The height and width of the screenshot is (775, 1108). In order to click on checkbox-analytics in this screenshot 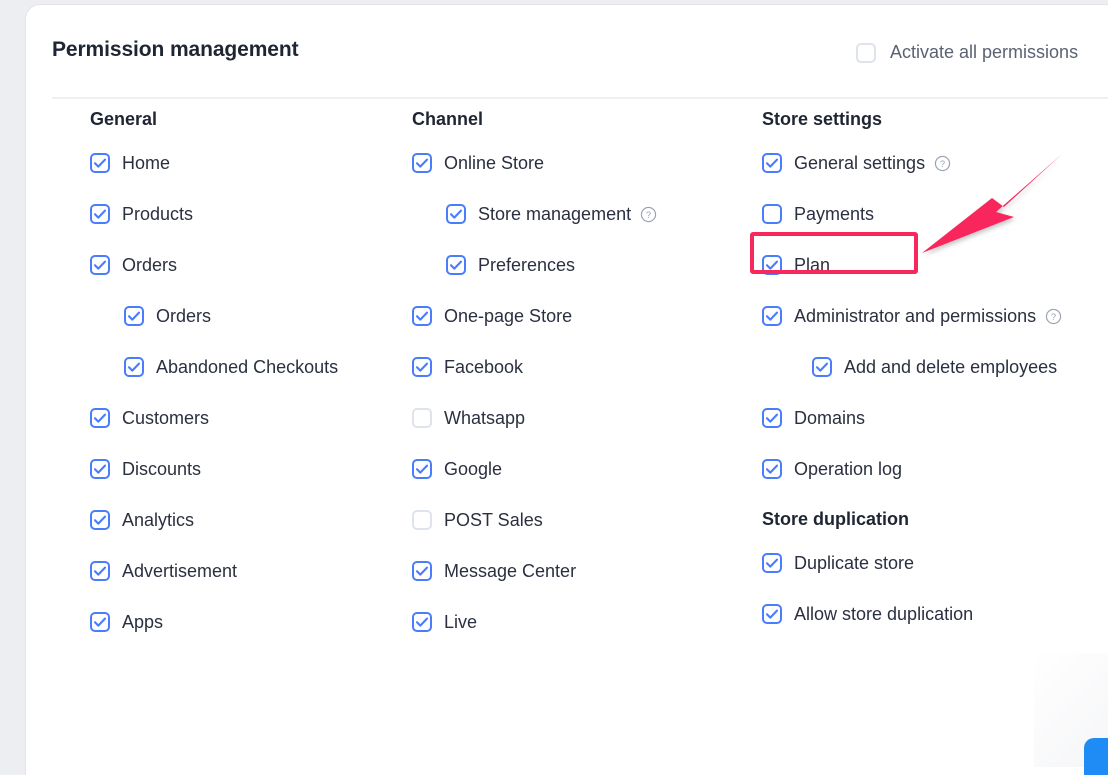, I will do `click(100, 520)`.